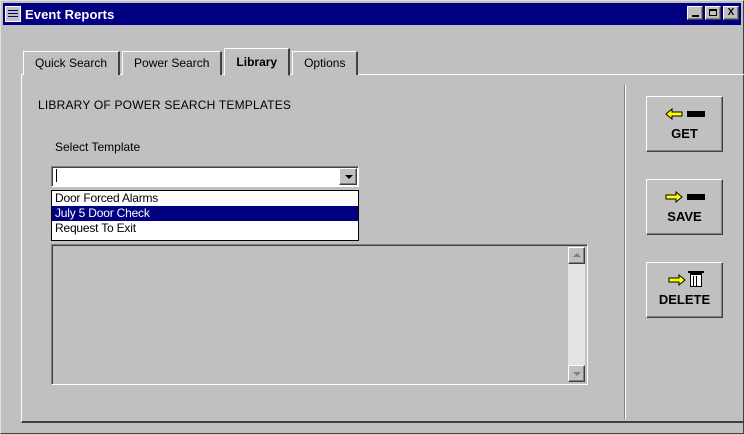  I want to click on get-button: GET, so click(684, 124).